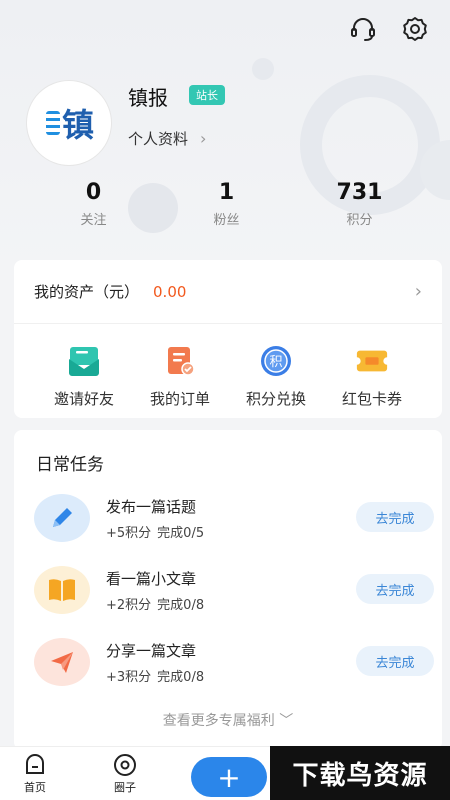 The width and height of the screenshot is (450, 800). What do you see at coordinates (129, 605) in the screenshot?
I see `task-points: +2积分` at bounding box center [129, 605].